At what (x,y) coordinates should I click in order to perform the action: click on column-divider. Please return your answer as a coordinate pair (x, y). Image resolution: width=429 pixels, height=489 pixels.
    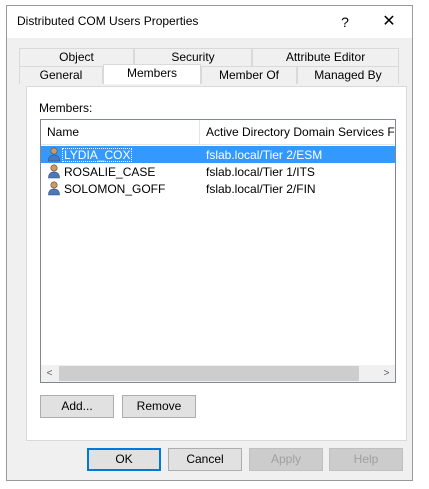
    Looking at the image, I should click on (199, 132).